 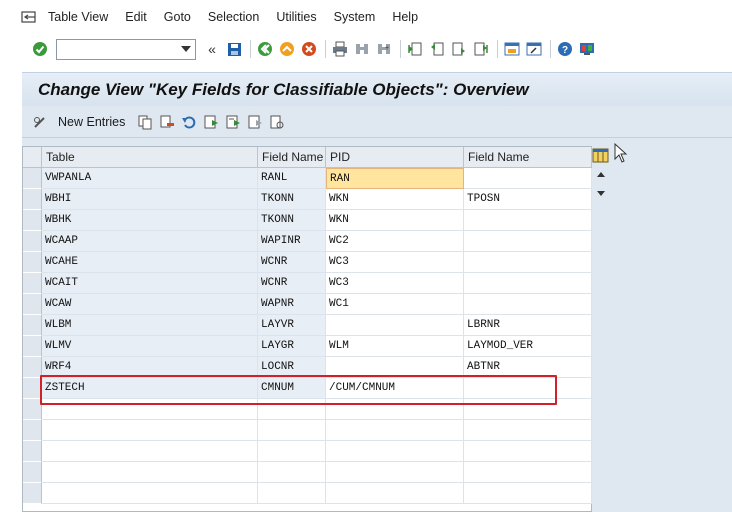 I want to click on table-cell-pid: WC2, so click(x=395, y=241).